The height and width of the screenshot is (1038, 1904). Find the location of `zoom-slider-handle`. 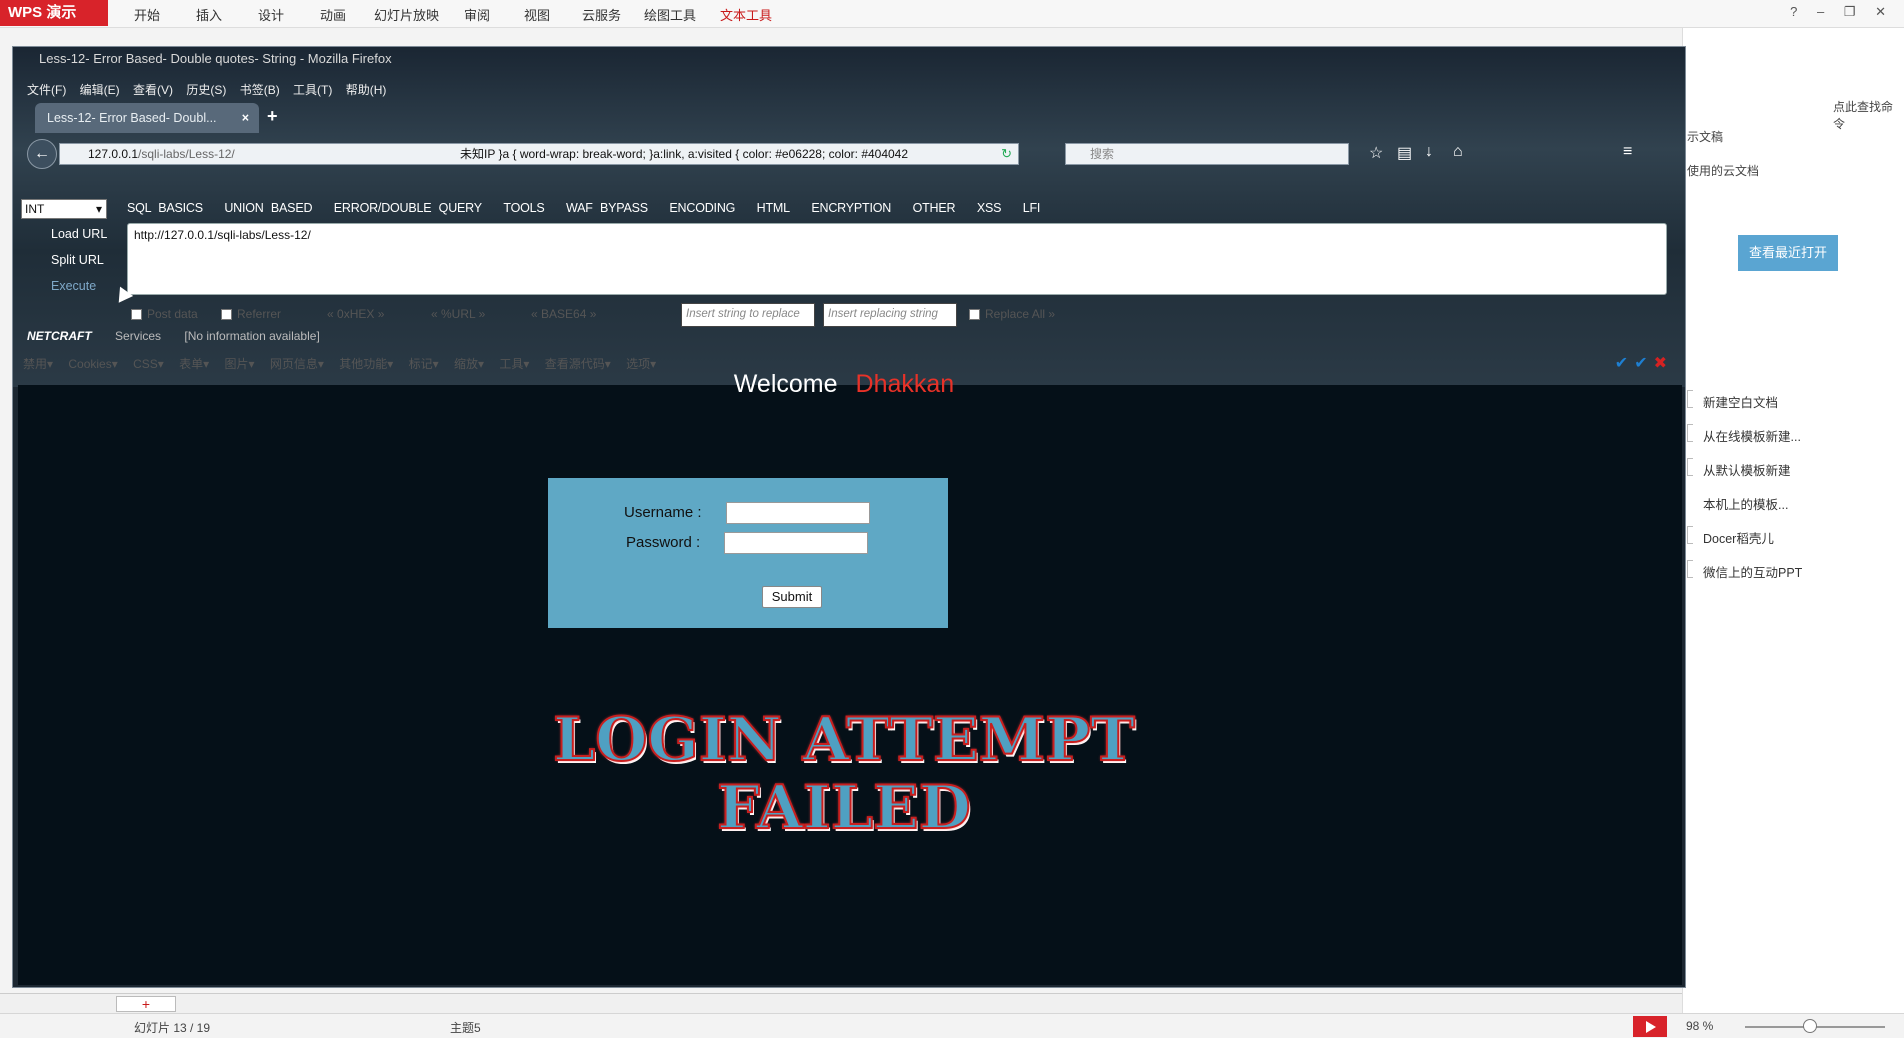

zoom-slider-handle is located at coordinates (1810, 1026).